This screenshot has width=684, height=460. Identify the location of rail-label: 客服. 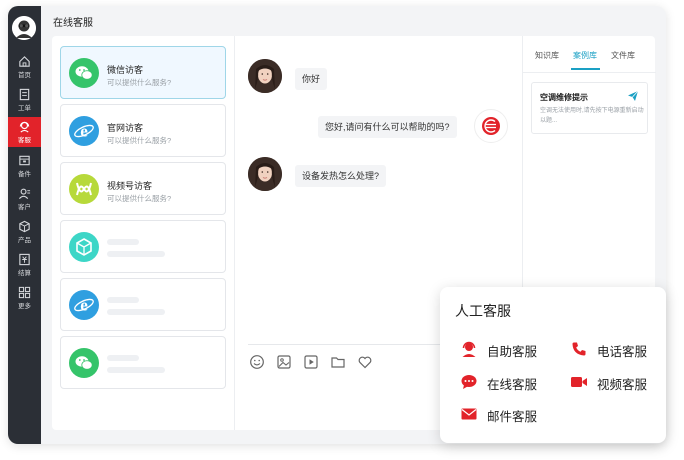
(24, 140).